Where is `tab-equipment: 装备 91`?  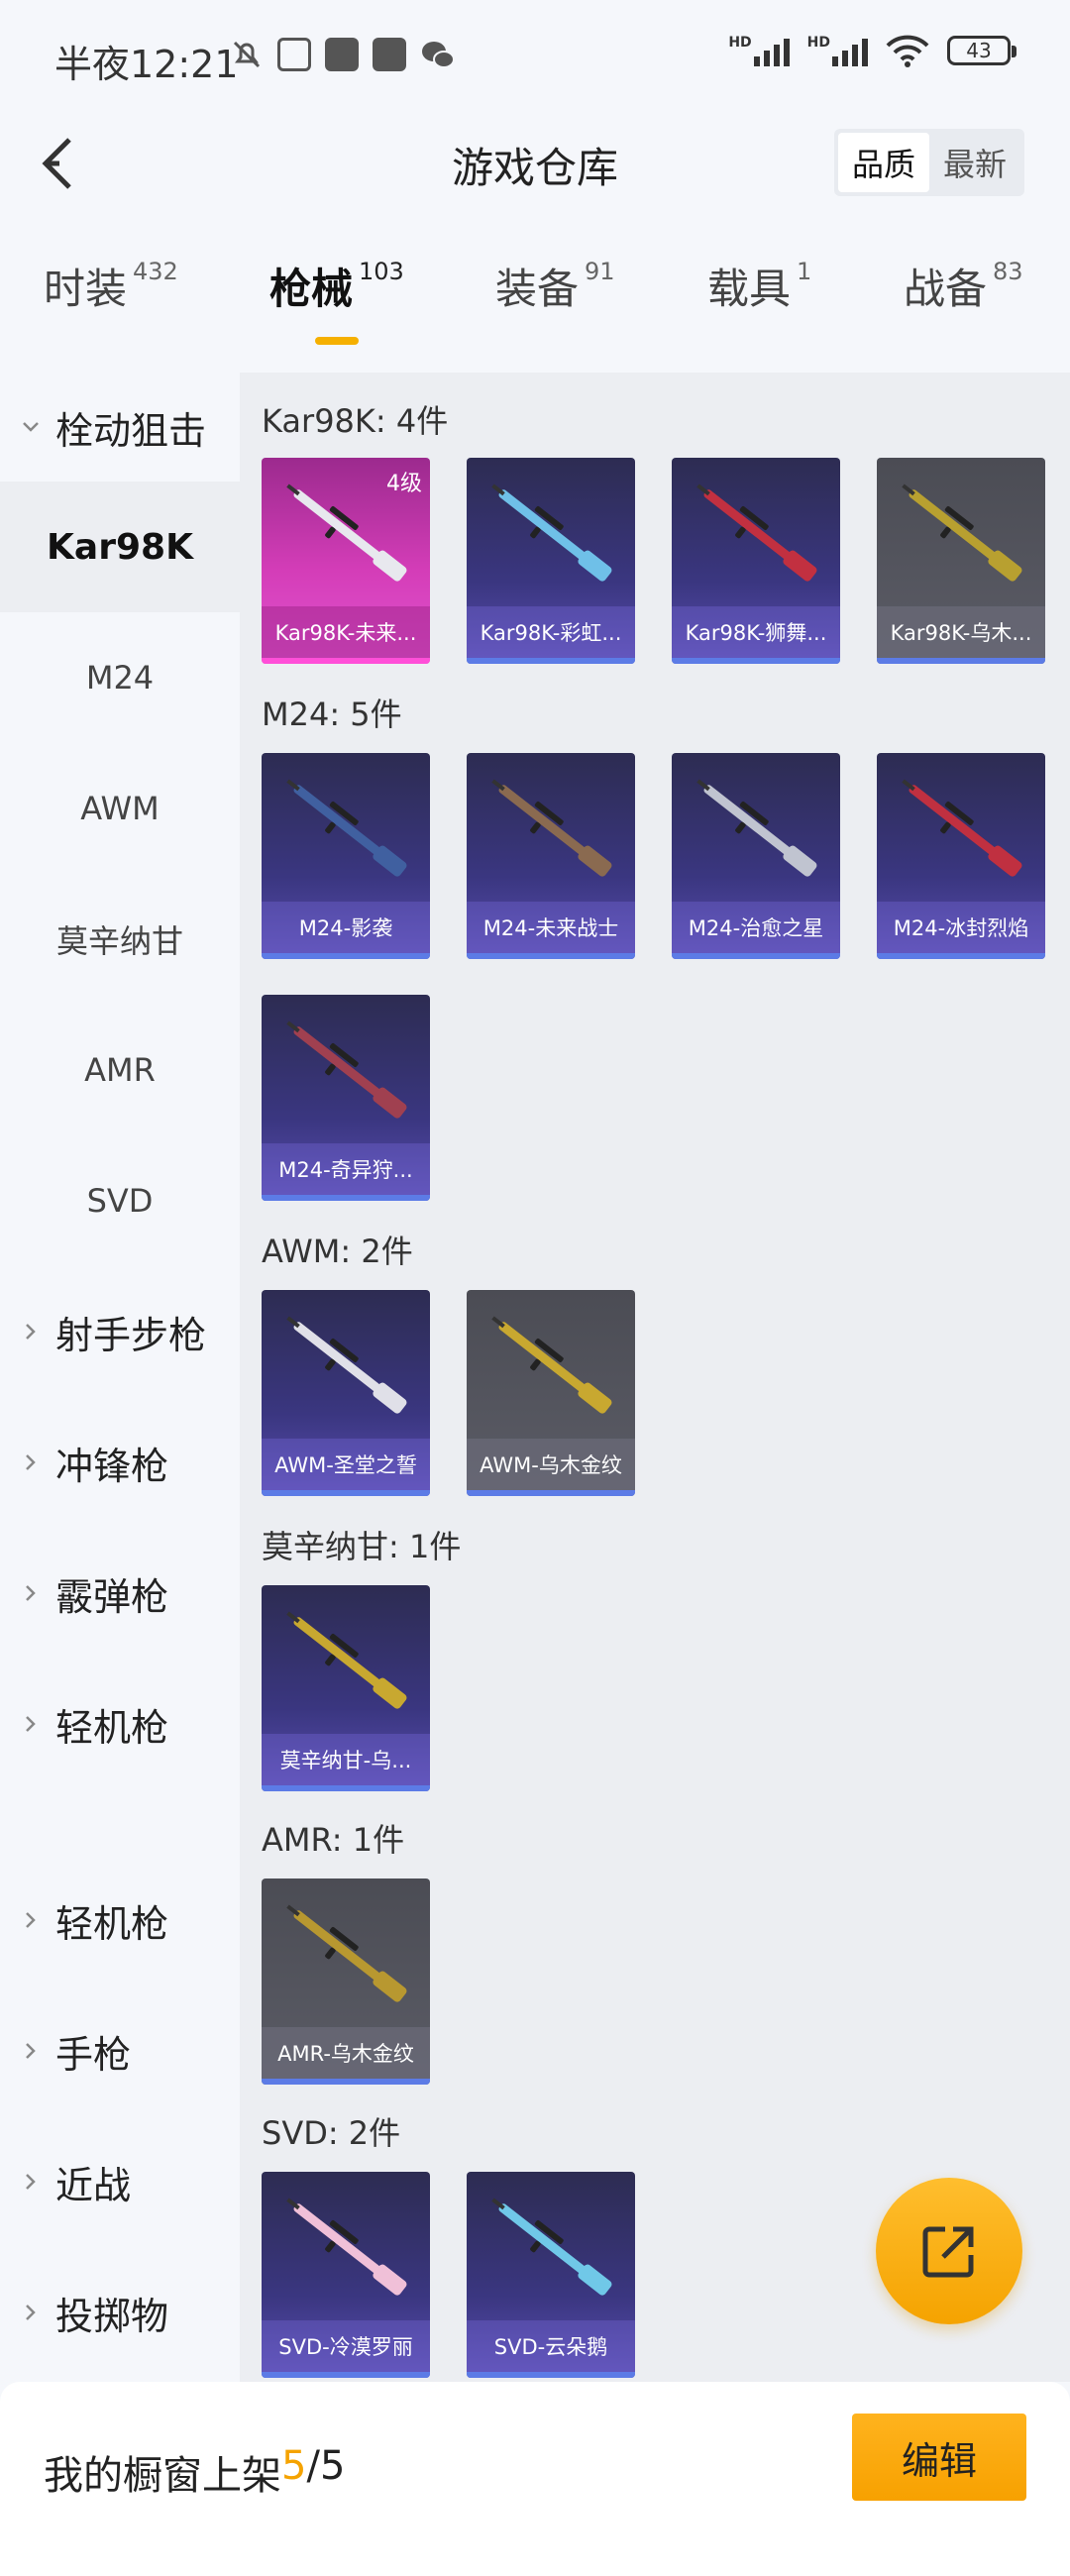 tab-equipment: 装备 91 is located at coordinates (555, 300).